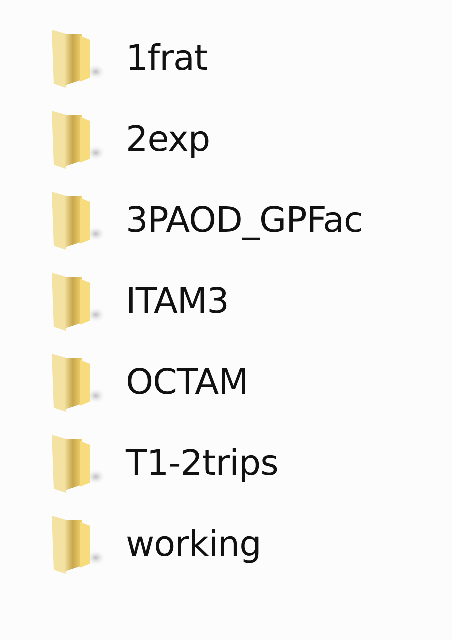 The width and height of the screenshot is (452, 640). What do you see at coordinates (194, 544) in the screenshot?
I see `folder-name: working` at bounding box center [194, 544].